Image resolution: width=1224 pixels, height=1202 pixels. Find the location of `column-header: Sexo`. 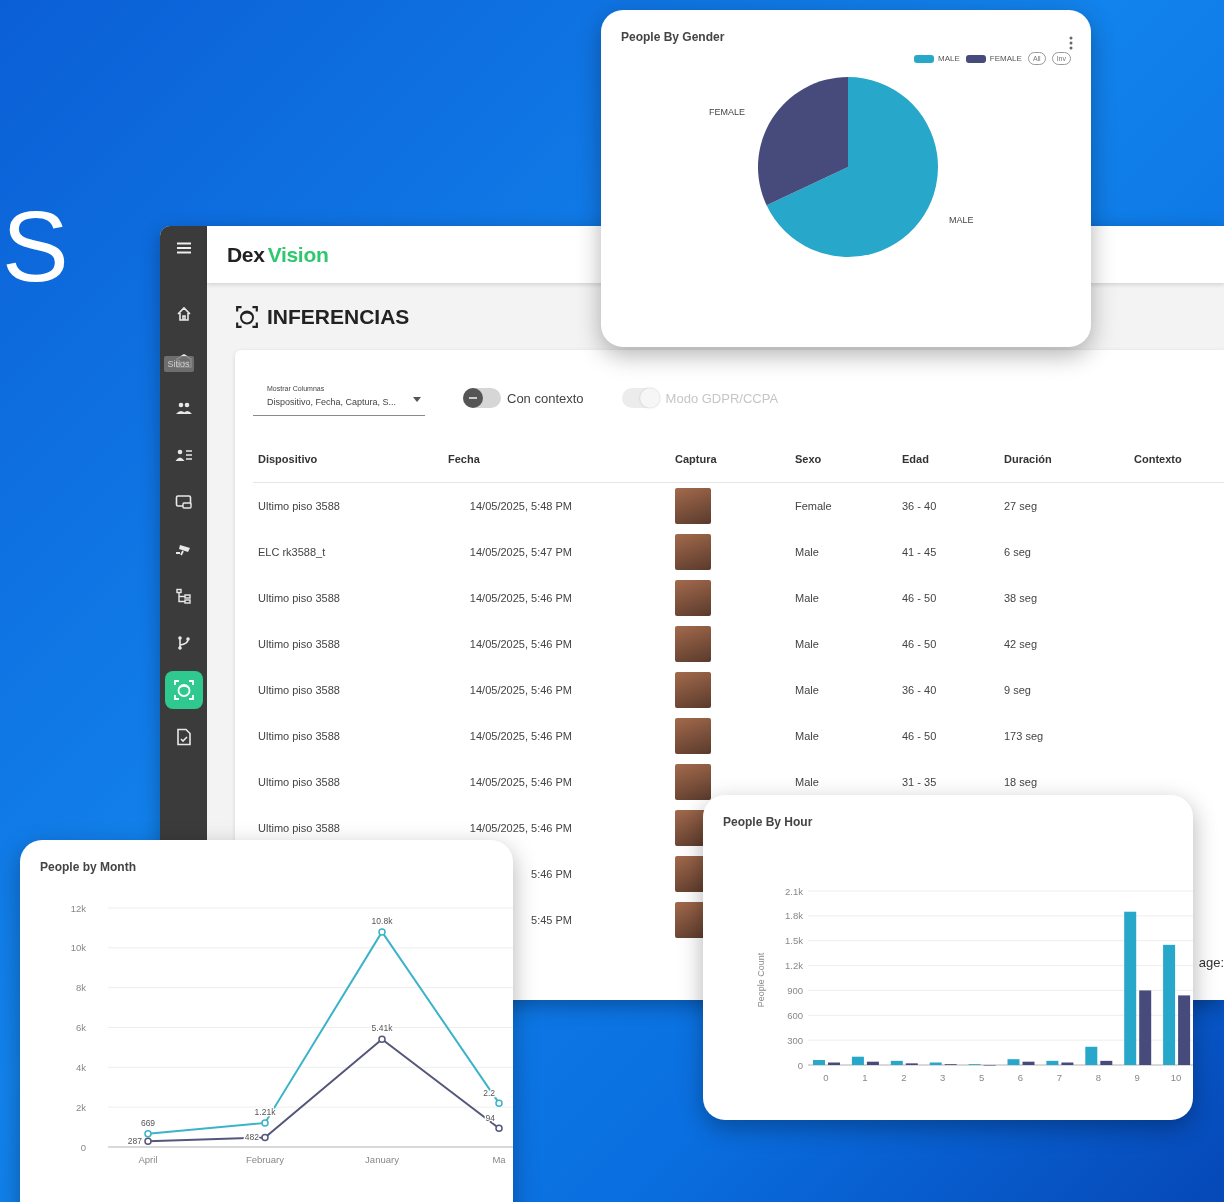

column-header: Sexo is located at coordinates (808, 459).